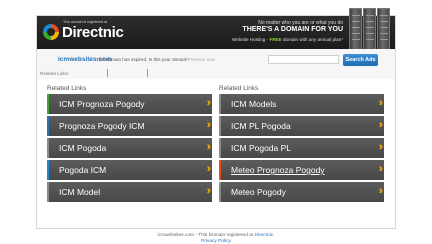  I want to click on left-column-title: Related Links, so click(67, 88).